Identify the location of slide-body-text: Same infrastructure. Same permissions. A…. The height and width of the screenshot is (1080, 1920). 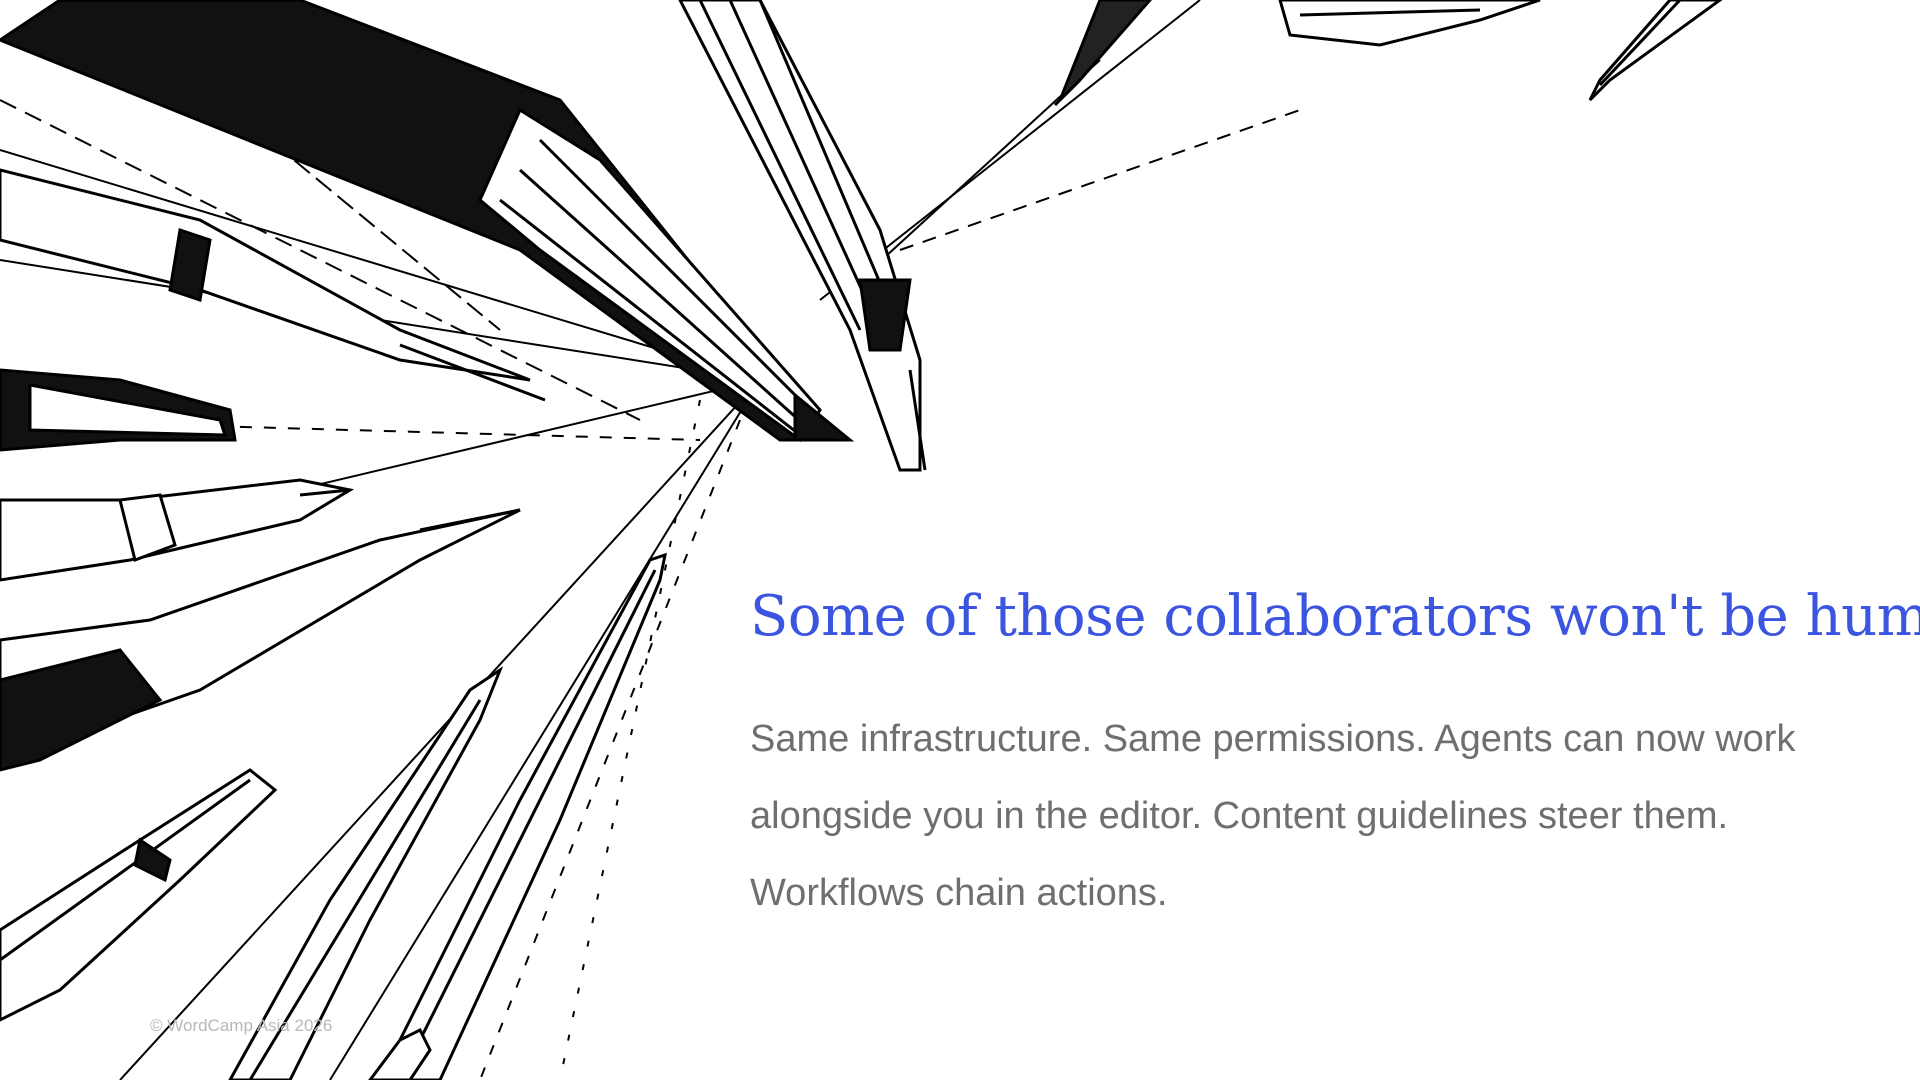
(1273, 816).